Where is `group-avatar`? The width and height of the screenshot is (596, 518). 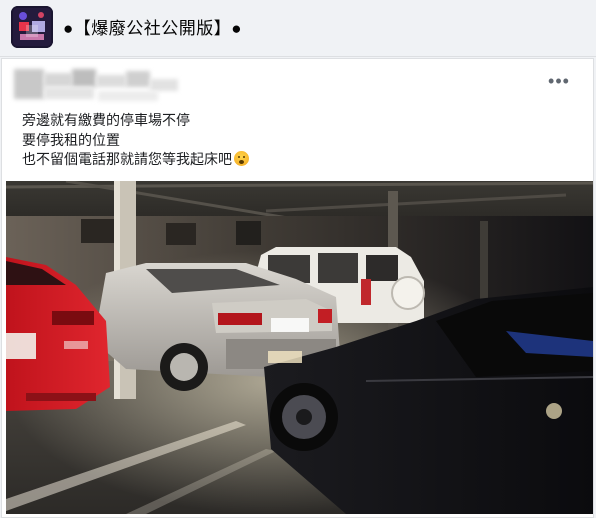 group-avatar is located at coordinates (32, 27).